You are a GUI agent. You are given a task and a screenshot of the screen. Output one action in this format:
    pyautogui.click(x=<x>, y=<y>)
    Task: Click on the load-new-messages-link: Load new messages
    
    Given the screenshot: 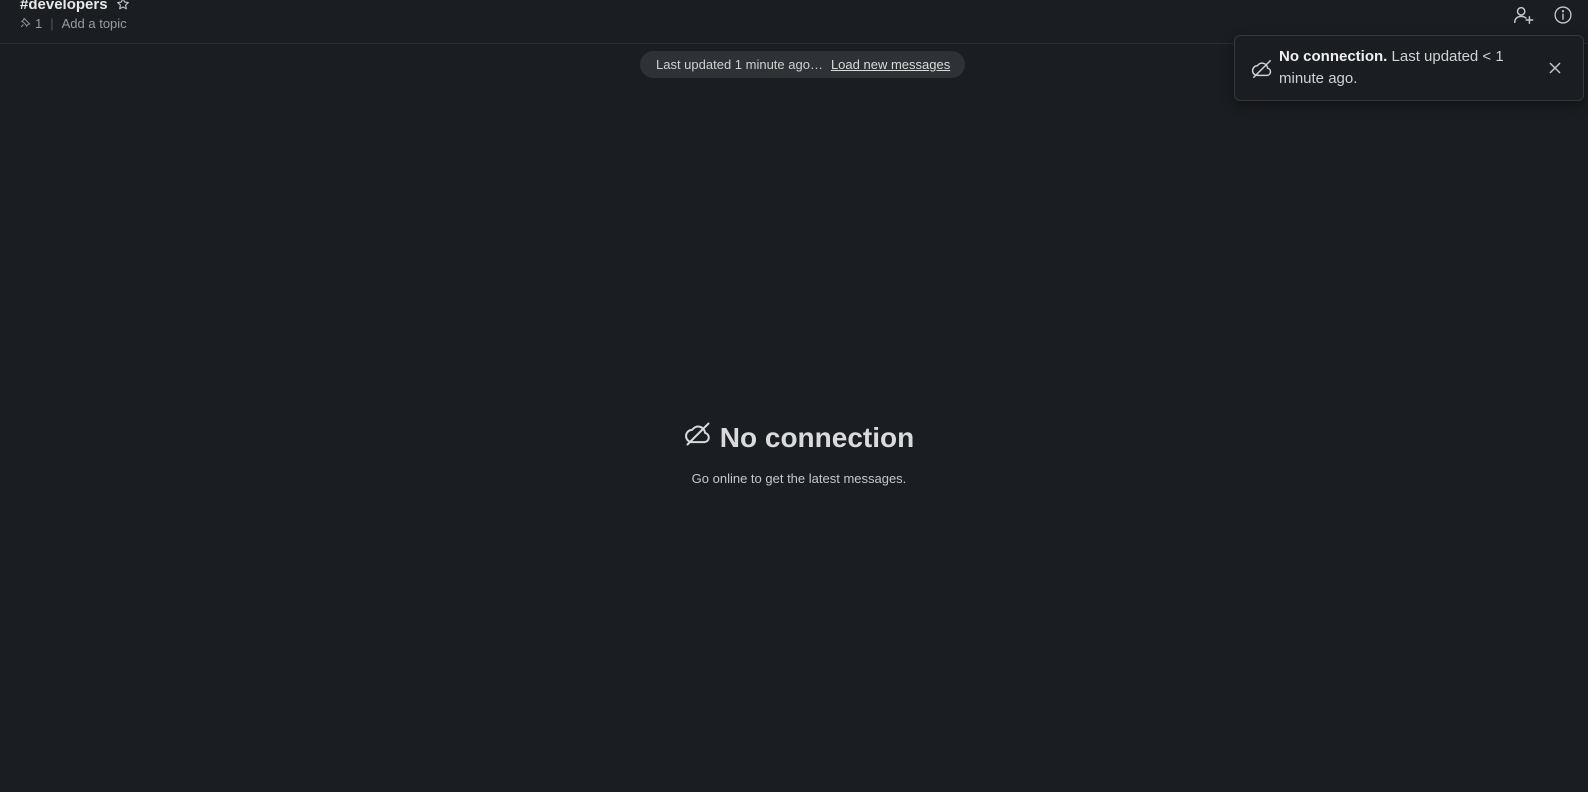 What is the action you would take?
    pyautogui.click(x=890, y=64)
    